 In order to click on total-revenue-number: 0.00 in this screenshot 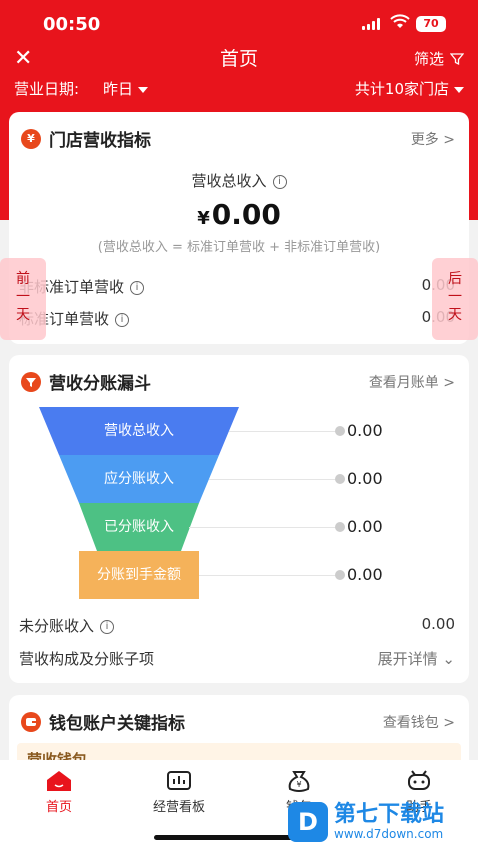, I will do `click(246, 214)`.